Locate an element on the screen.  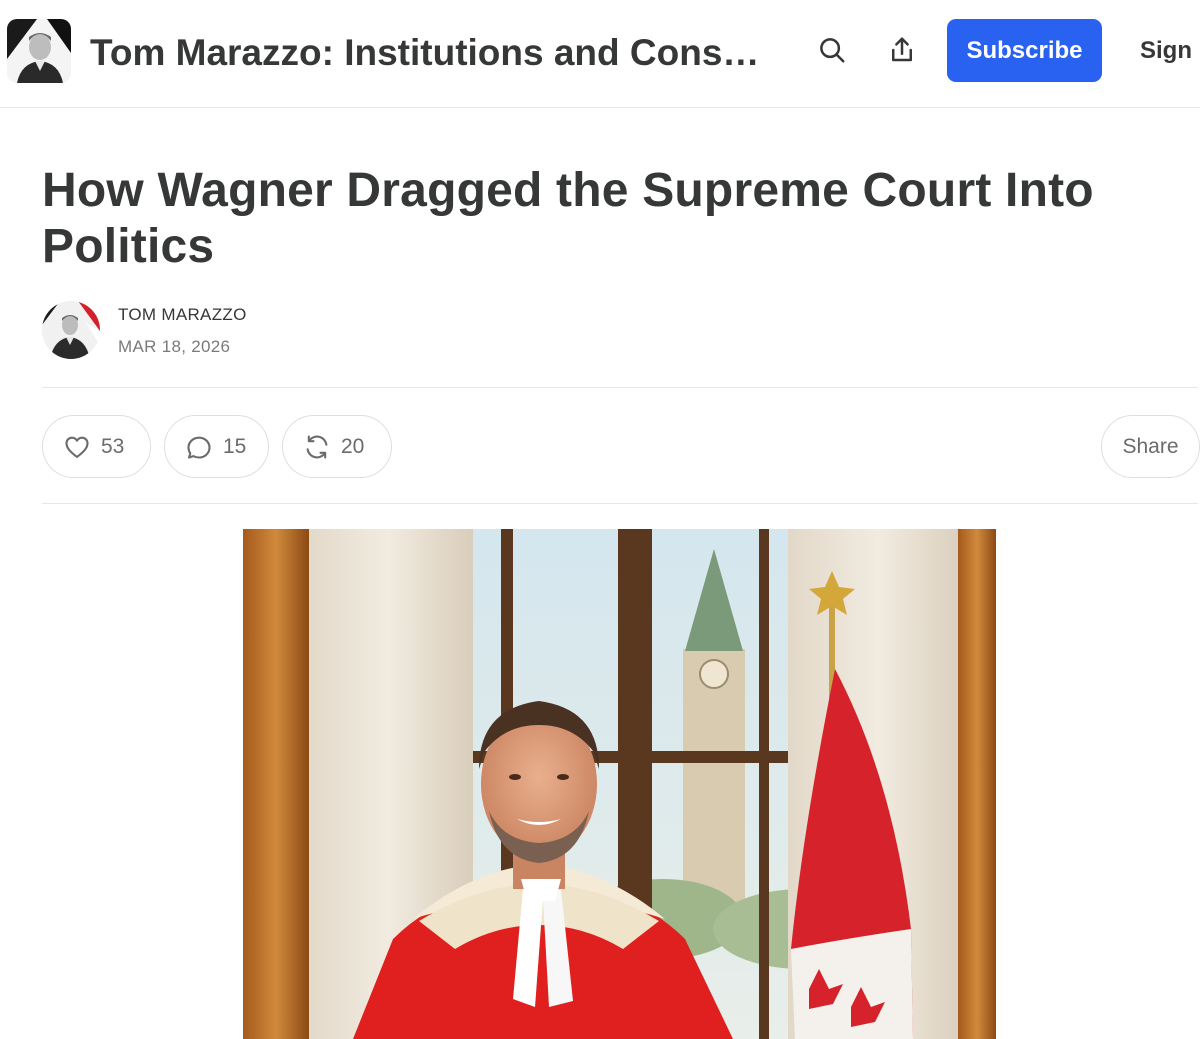
share-button: Share is located at coordinates (1150, 446).